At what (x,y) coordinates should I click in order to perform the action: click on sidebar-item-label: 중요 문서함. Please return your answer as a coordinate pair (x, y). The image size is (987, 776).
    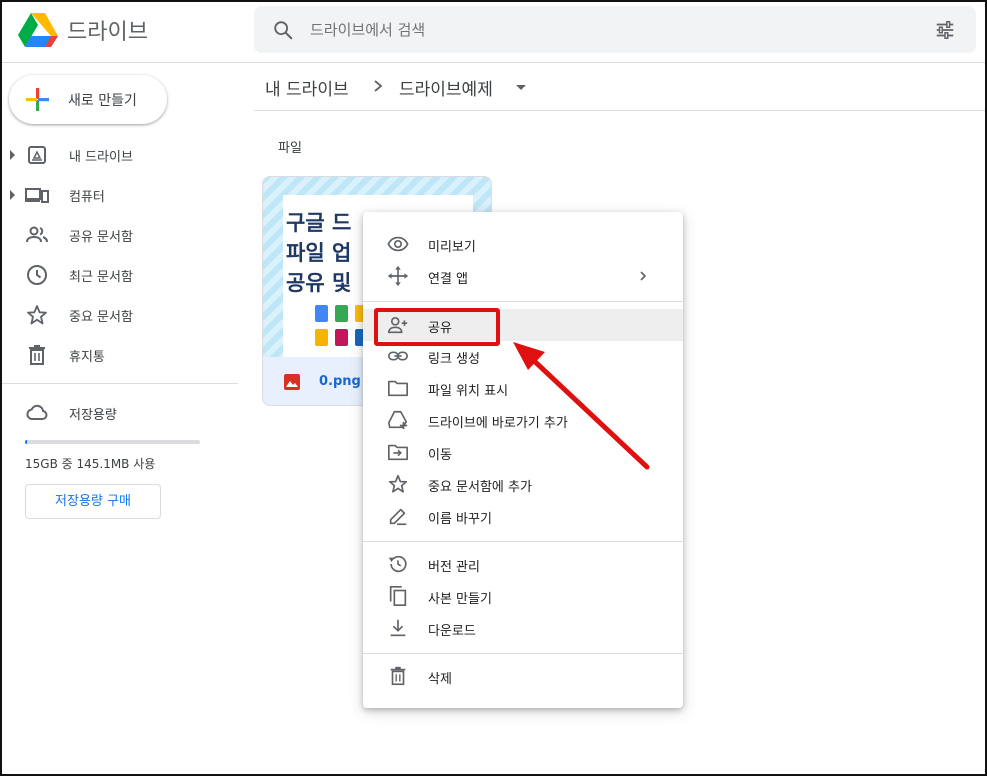
    Looking at the image, I should click on (101, 317).